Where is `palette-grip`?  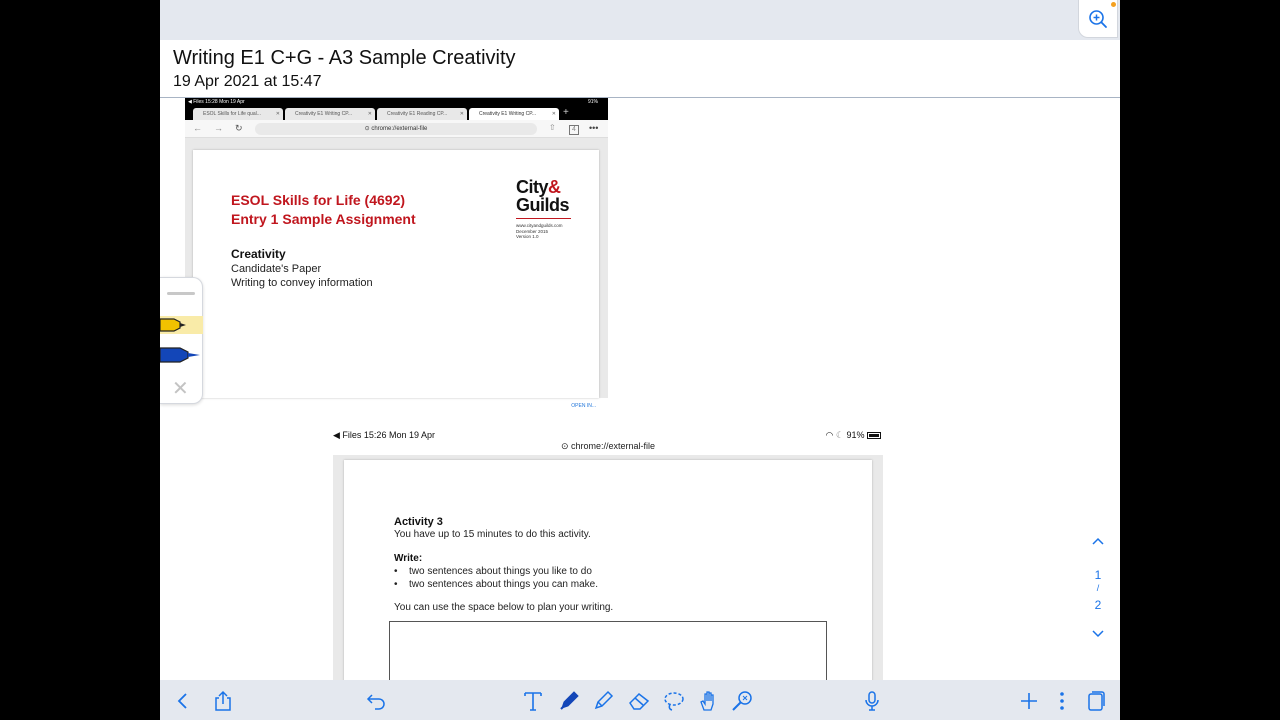
palette-grip is located at coordinates (181, 293).